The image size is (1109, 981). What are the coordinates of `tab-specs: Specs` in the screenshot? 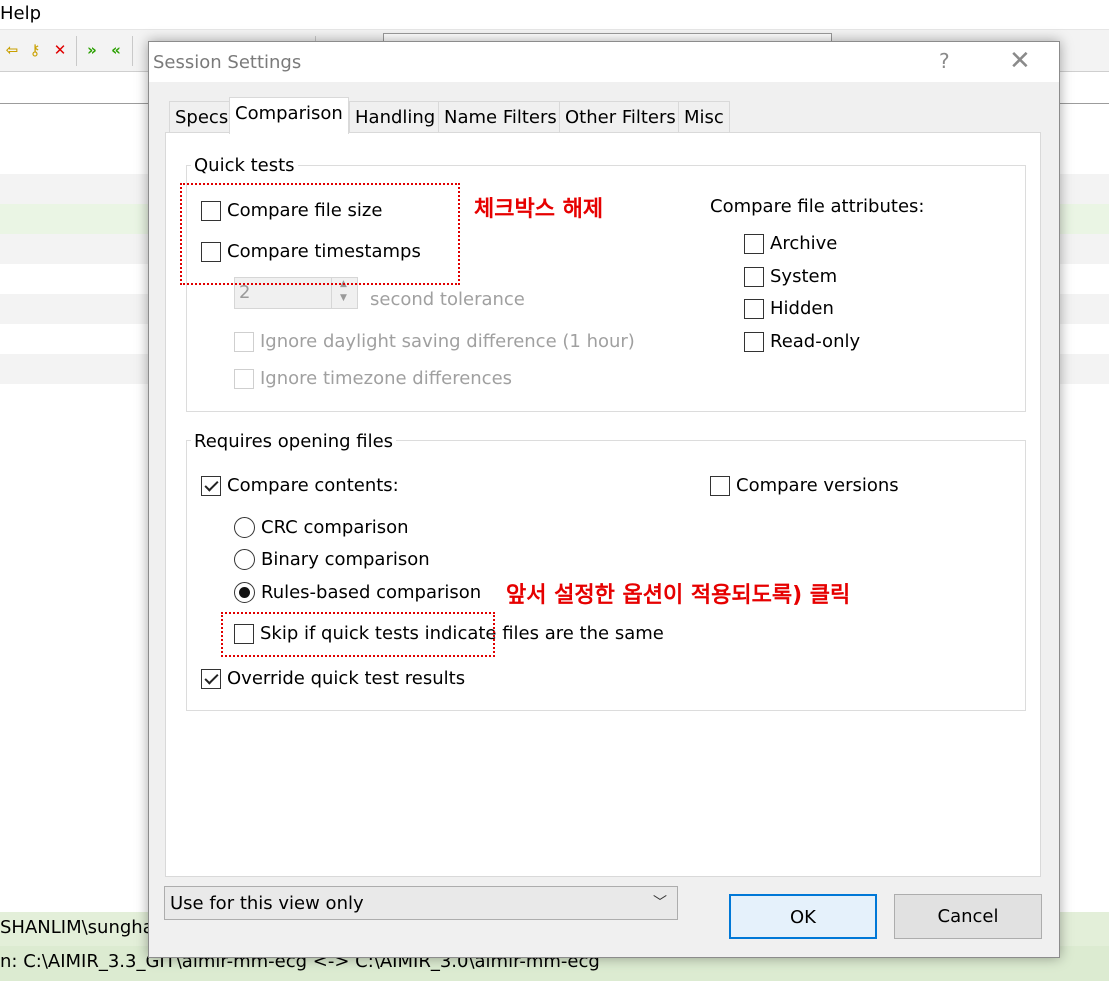 It's located at (202, 117).